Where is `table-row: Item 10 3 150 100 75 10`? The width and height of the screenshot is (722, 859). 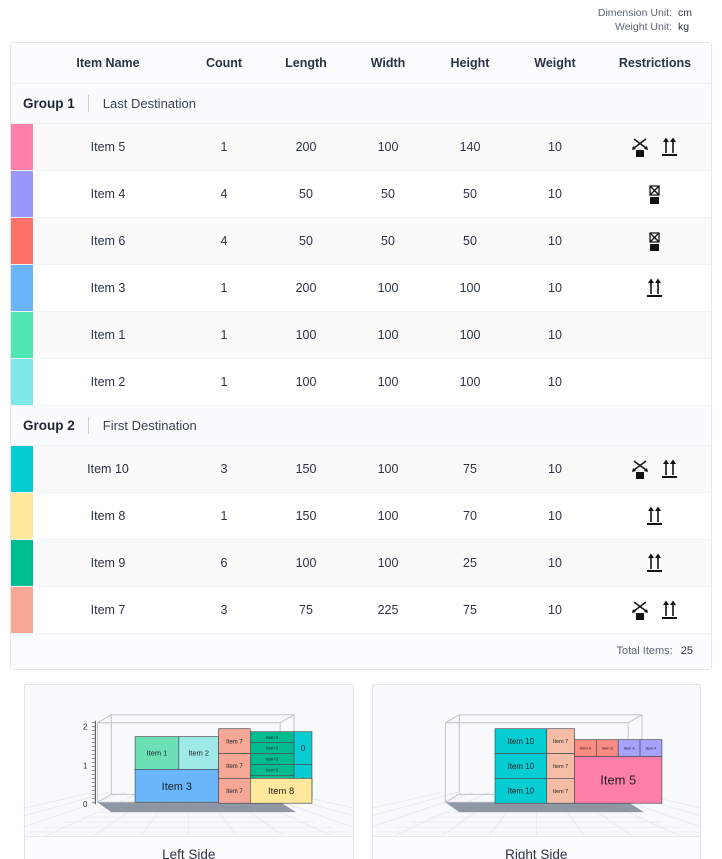 table-row: Item 10 3 150 100 75 10 is located at coordinates (361, 469).